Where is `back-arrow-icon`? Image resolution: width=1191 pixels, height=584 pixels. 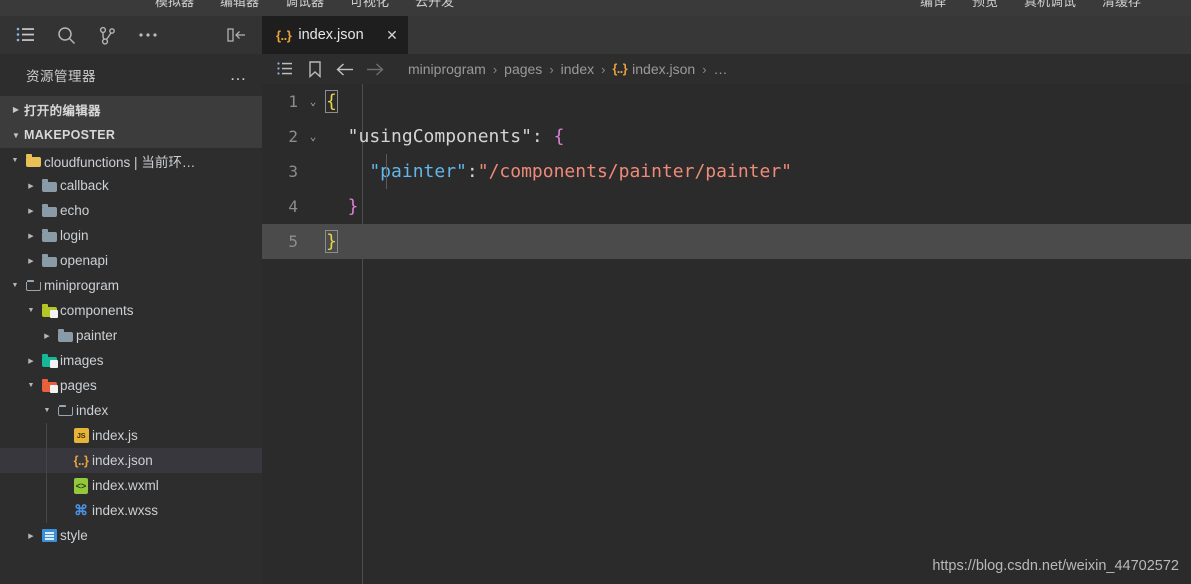
back-arrow-icon is located at coordinates (345, 69).